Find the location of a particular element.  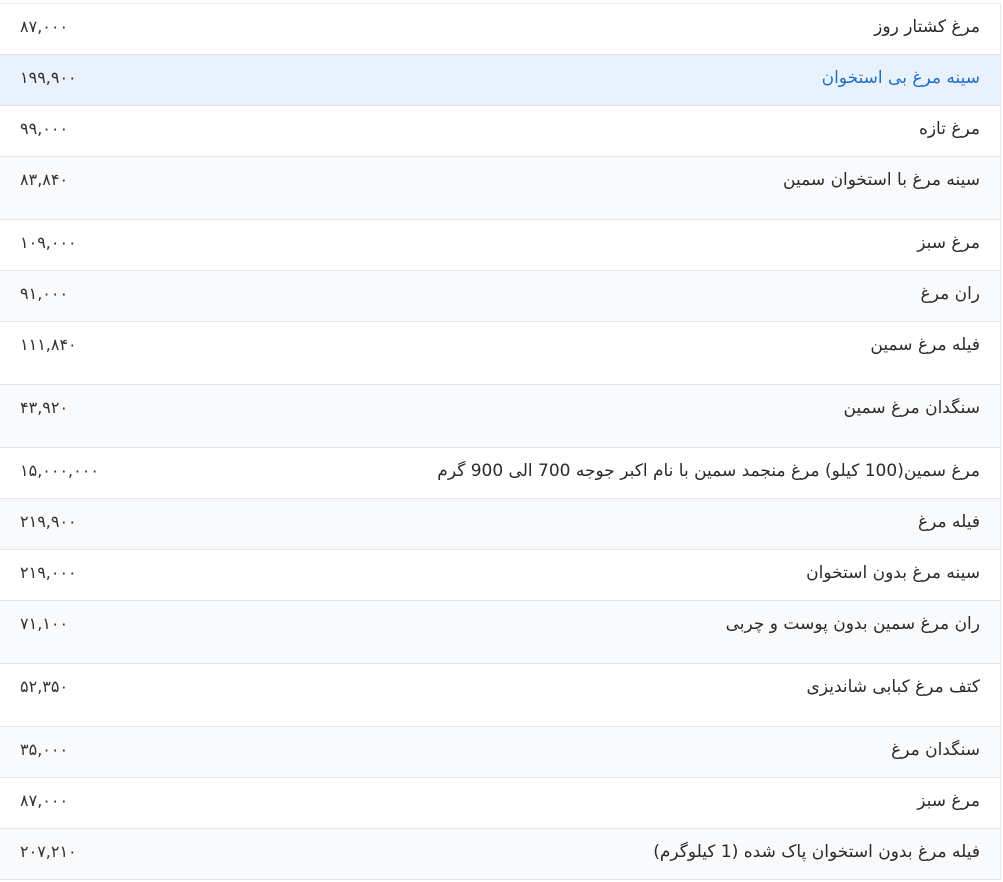

product-price: ۷۱,۱۰۰ is located at coordinates (44, 623).